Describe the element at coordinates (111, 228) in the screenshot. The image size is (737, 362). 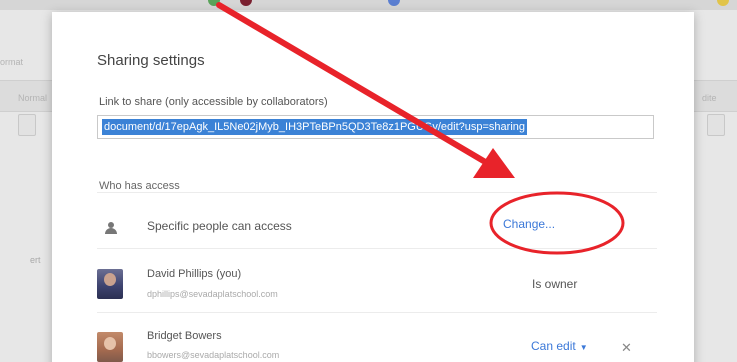
I see `person-icon` at that location.